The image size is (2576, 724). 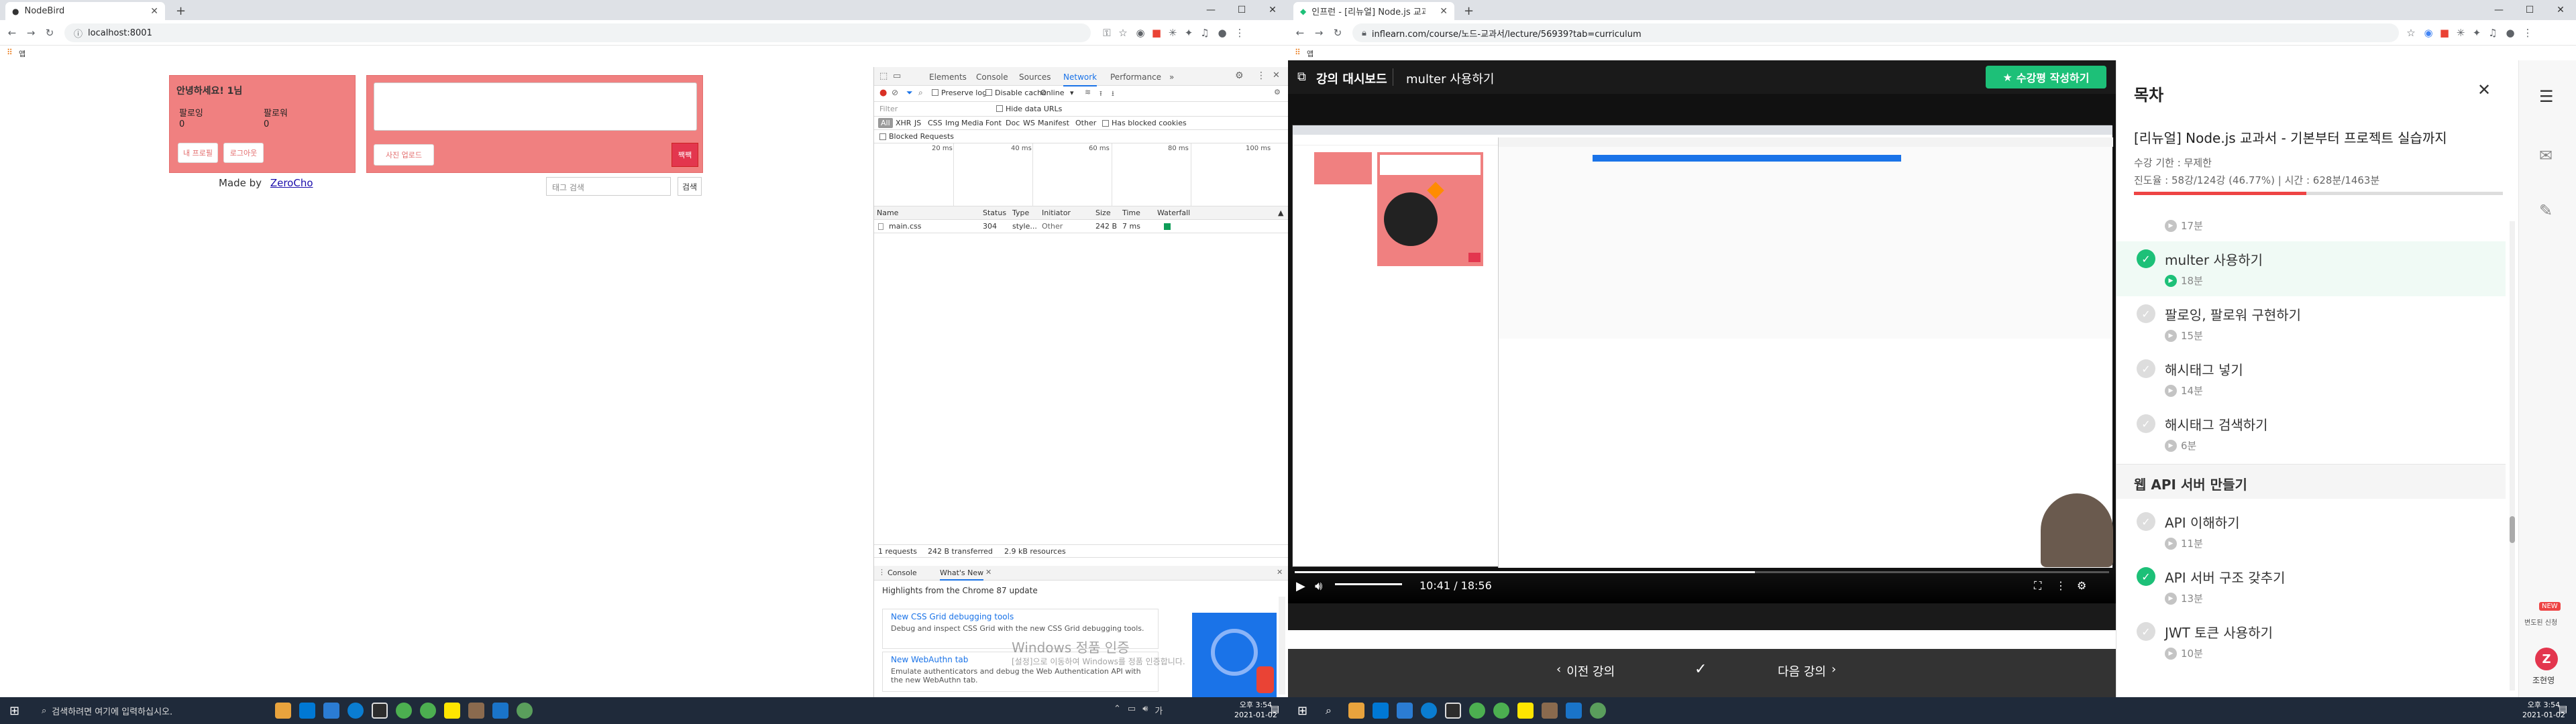 I want to click on upload-icon: ⭱, so click(x=1100, y=95).